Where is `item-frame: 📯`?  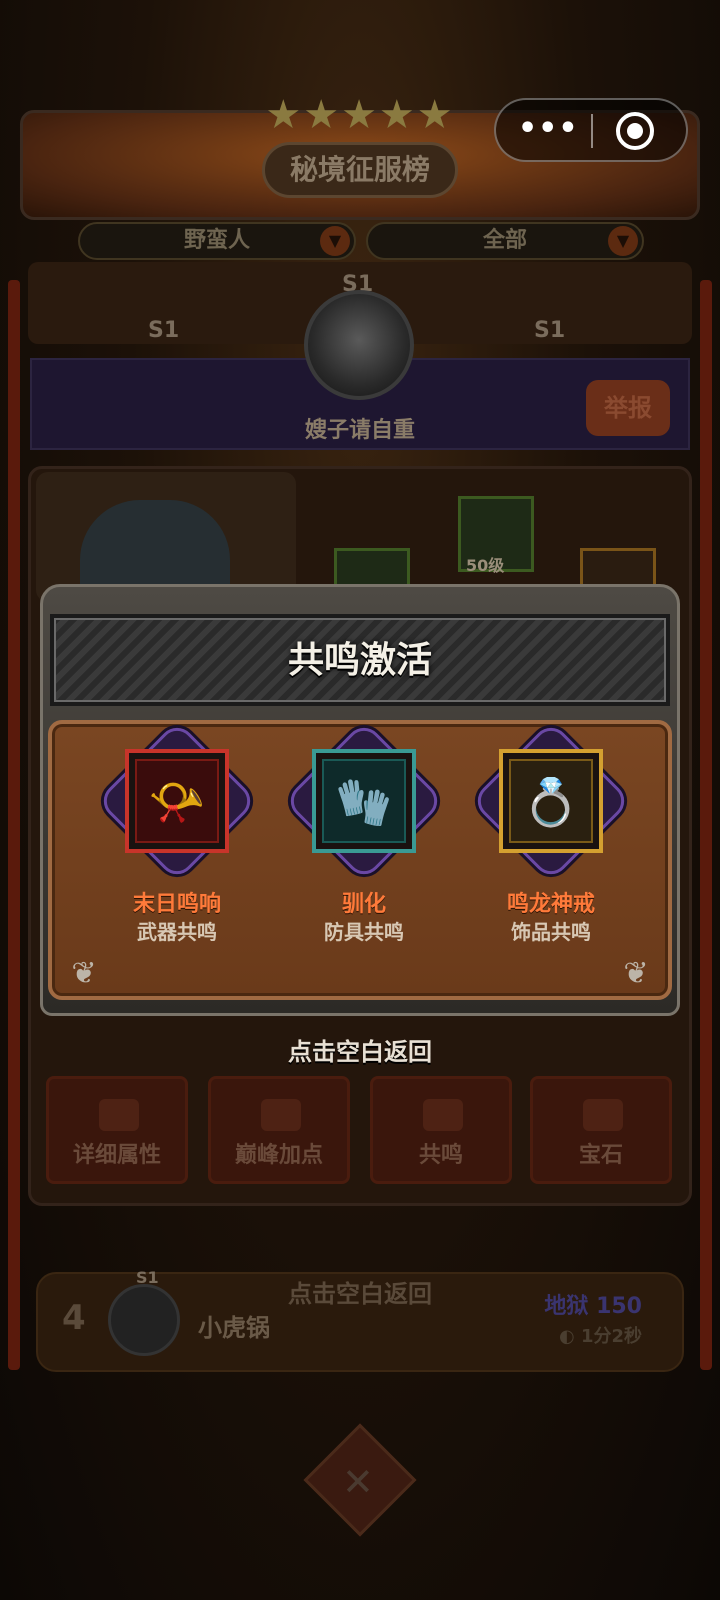 item-frame: 📯 is located at coordinates (177, 801).